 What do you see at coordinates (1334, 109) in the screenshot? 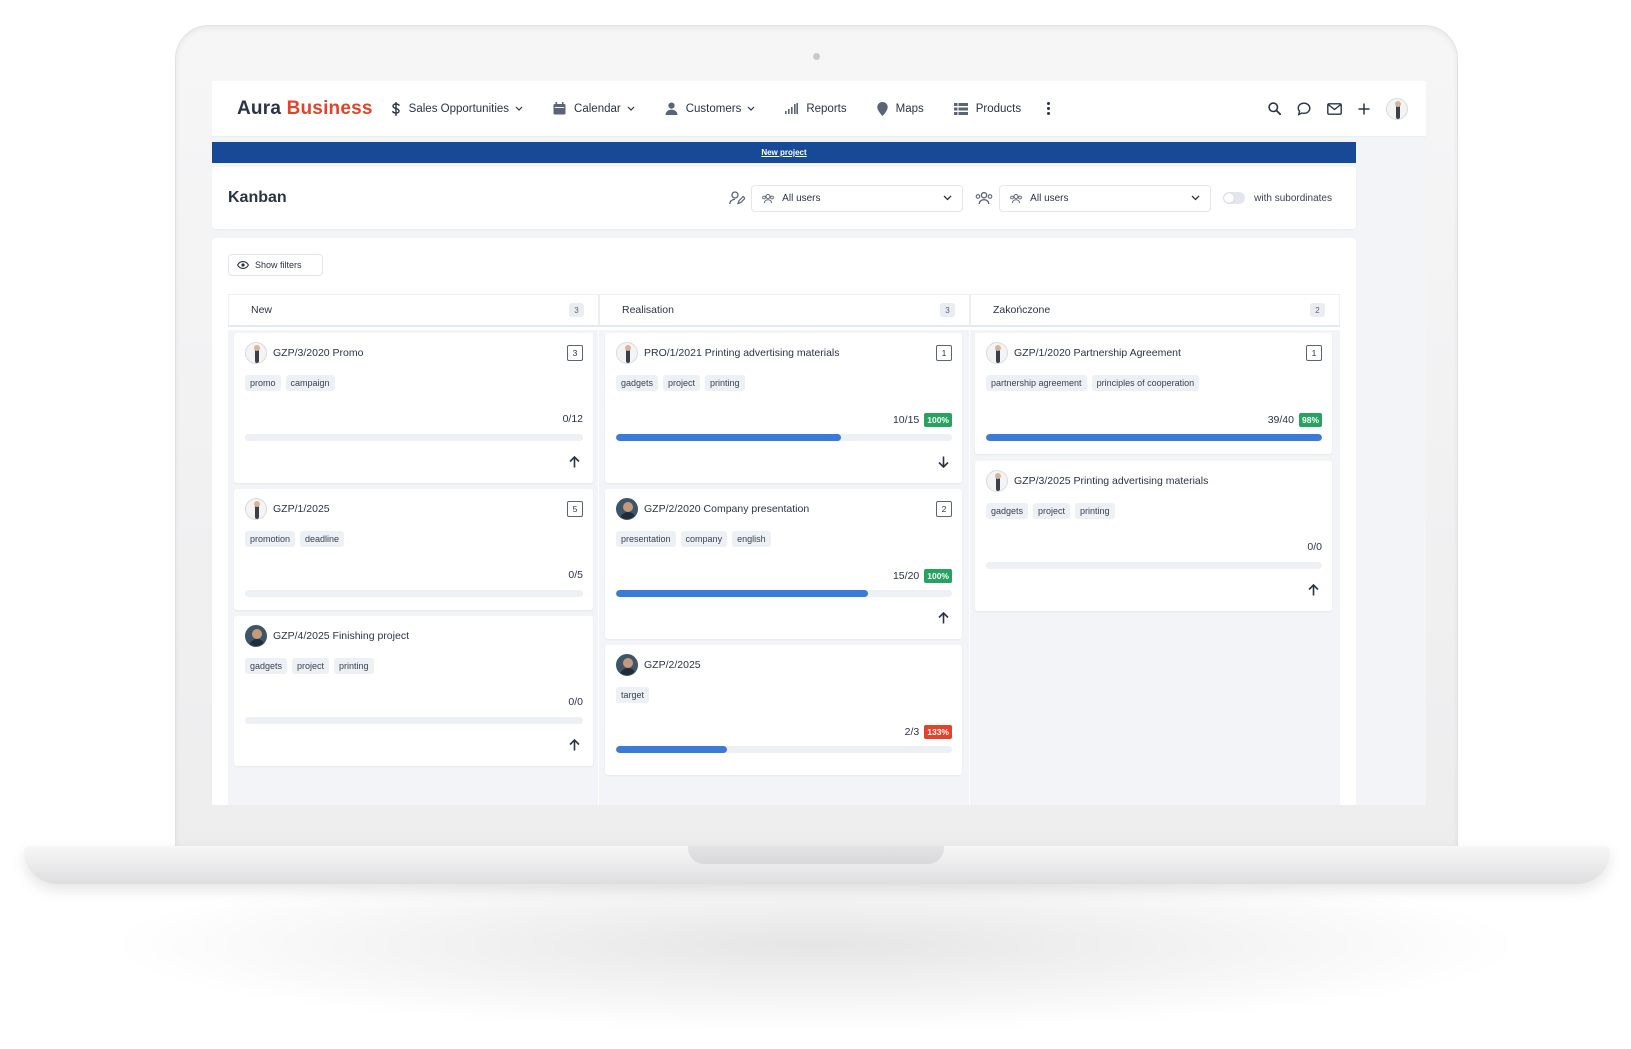
I see `mail-icon` at bounding box center [1334, 109].